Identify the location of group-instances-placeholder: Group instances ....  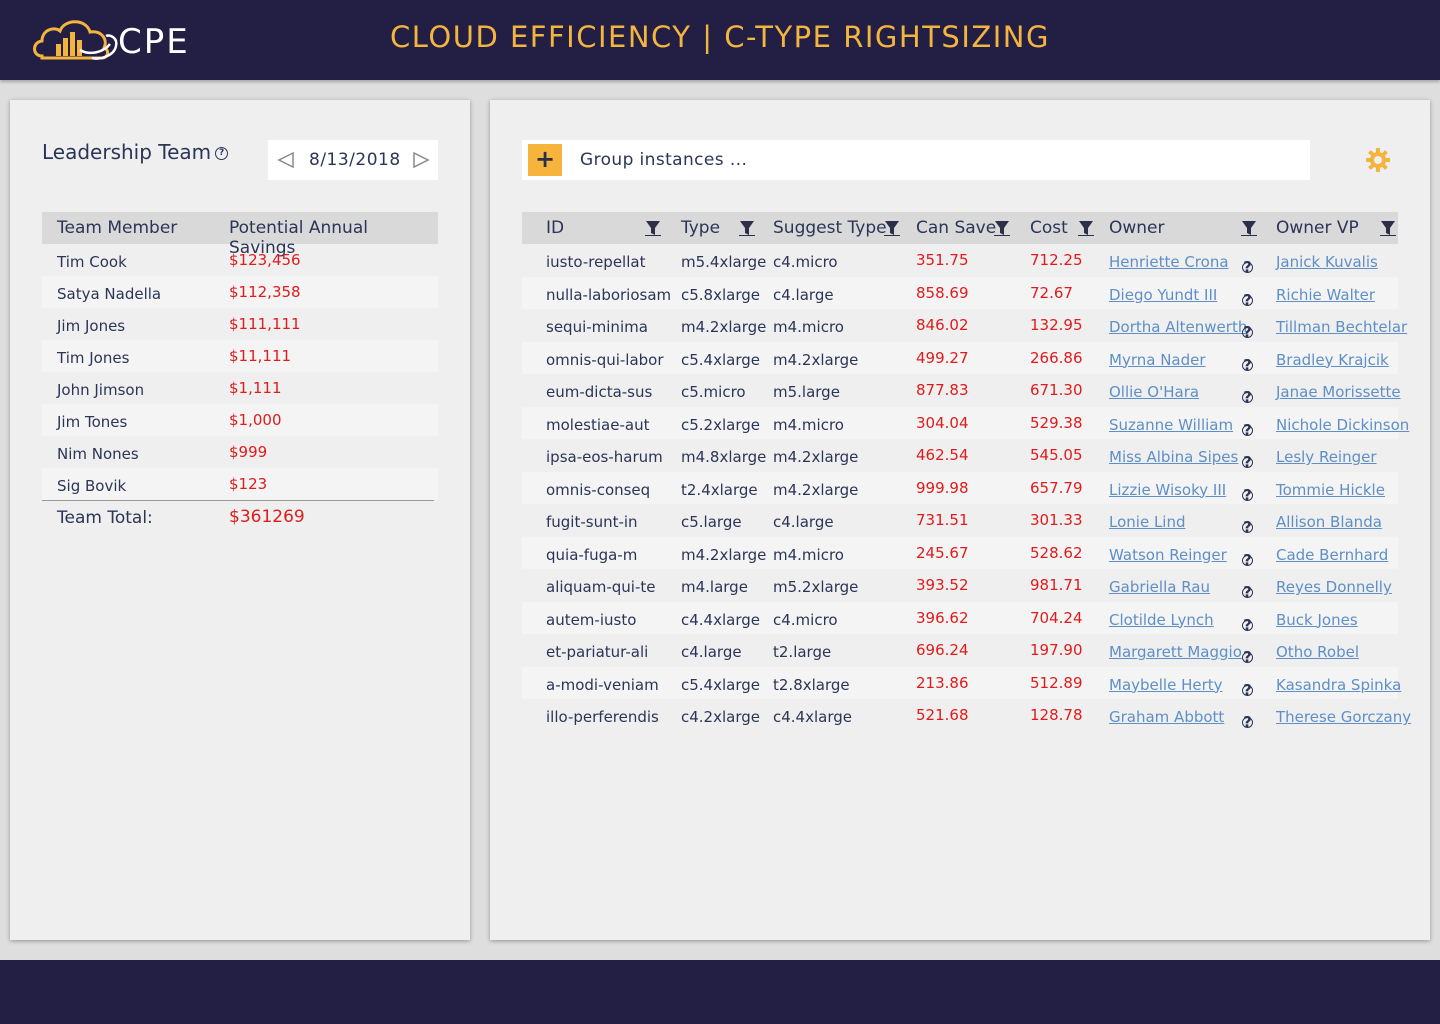
(663, 160).